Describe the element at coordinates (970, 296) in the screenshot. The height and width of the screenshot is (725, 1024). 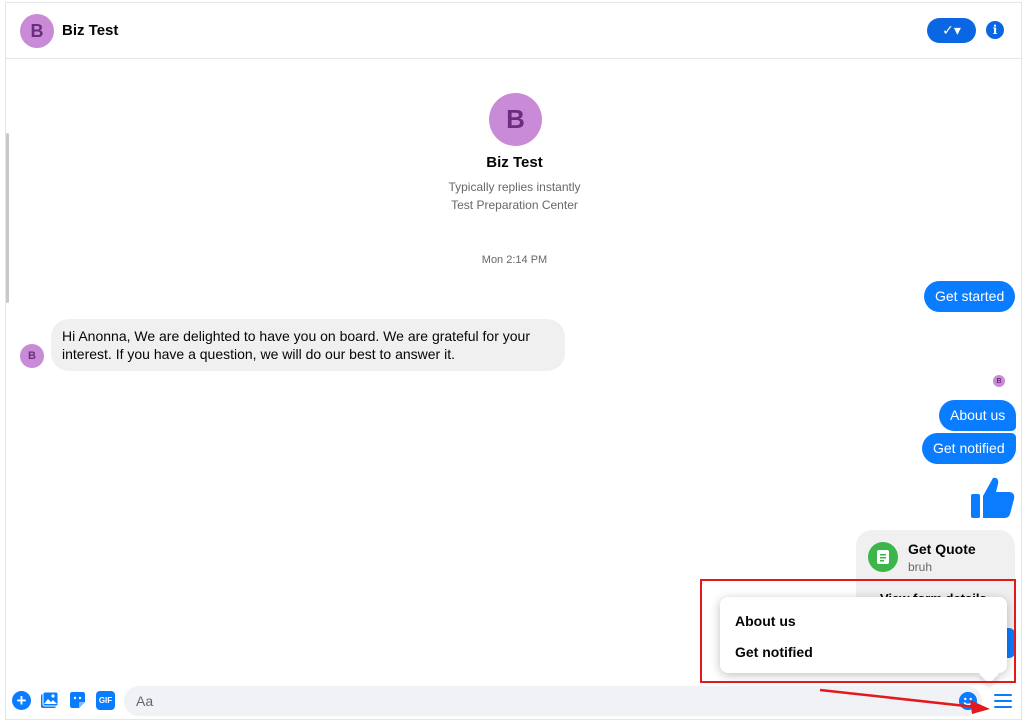
I see `outgoing-message: Get started` at that location.